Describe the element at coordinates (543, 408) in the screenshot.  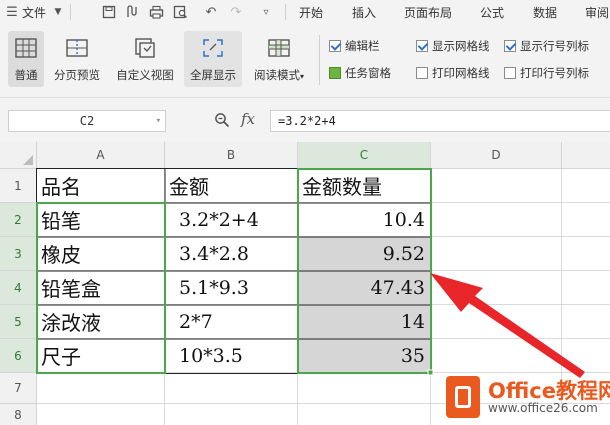
I see `brand-url: www.office26.com` at that location.